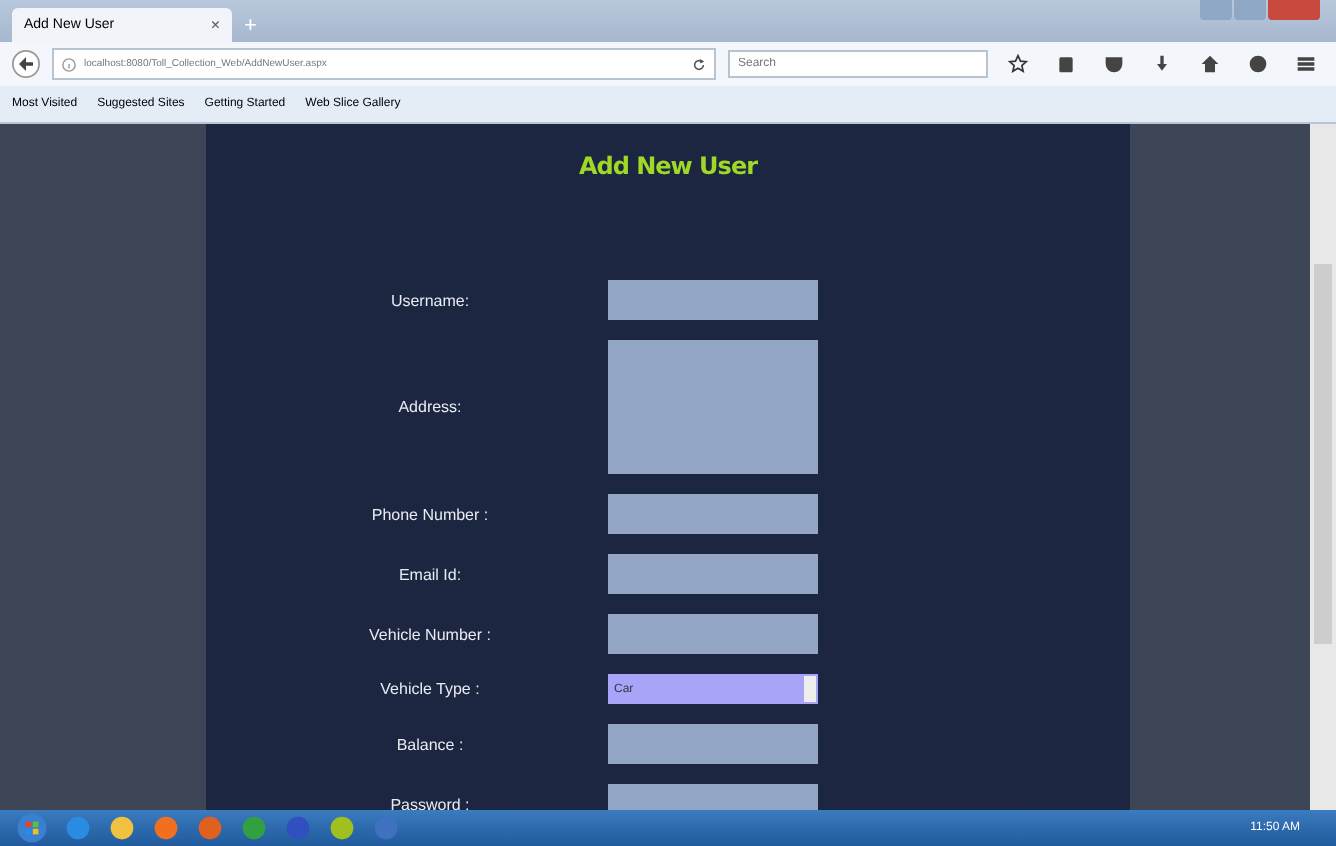  Describe the element at coordinates (32, 828) in the screenshot. I see `start-button` at that location.